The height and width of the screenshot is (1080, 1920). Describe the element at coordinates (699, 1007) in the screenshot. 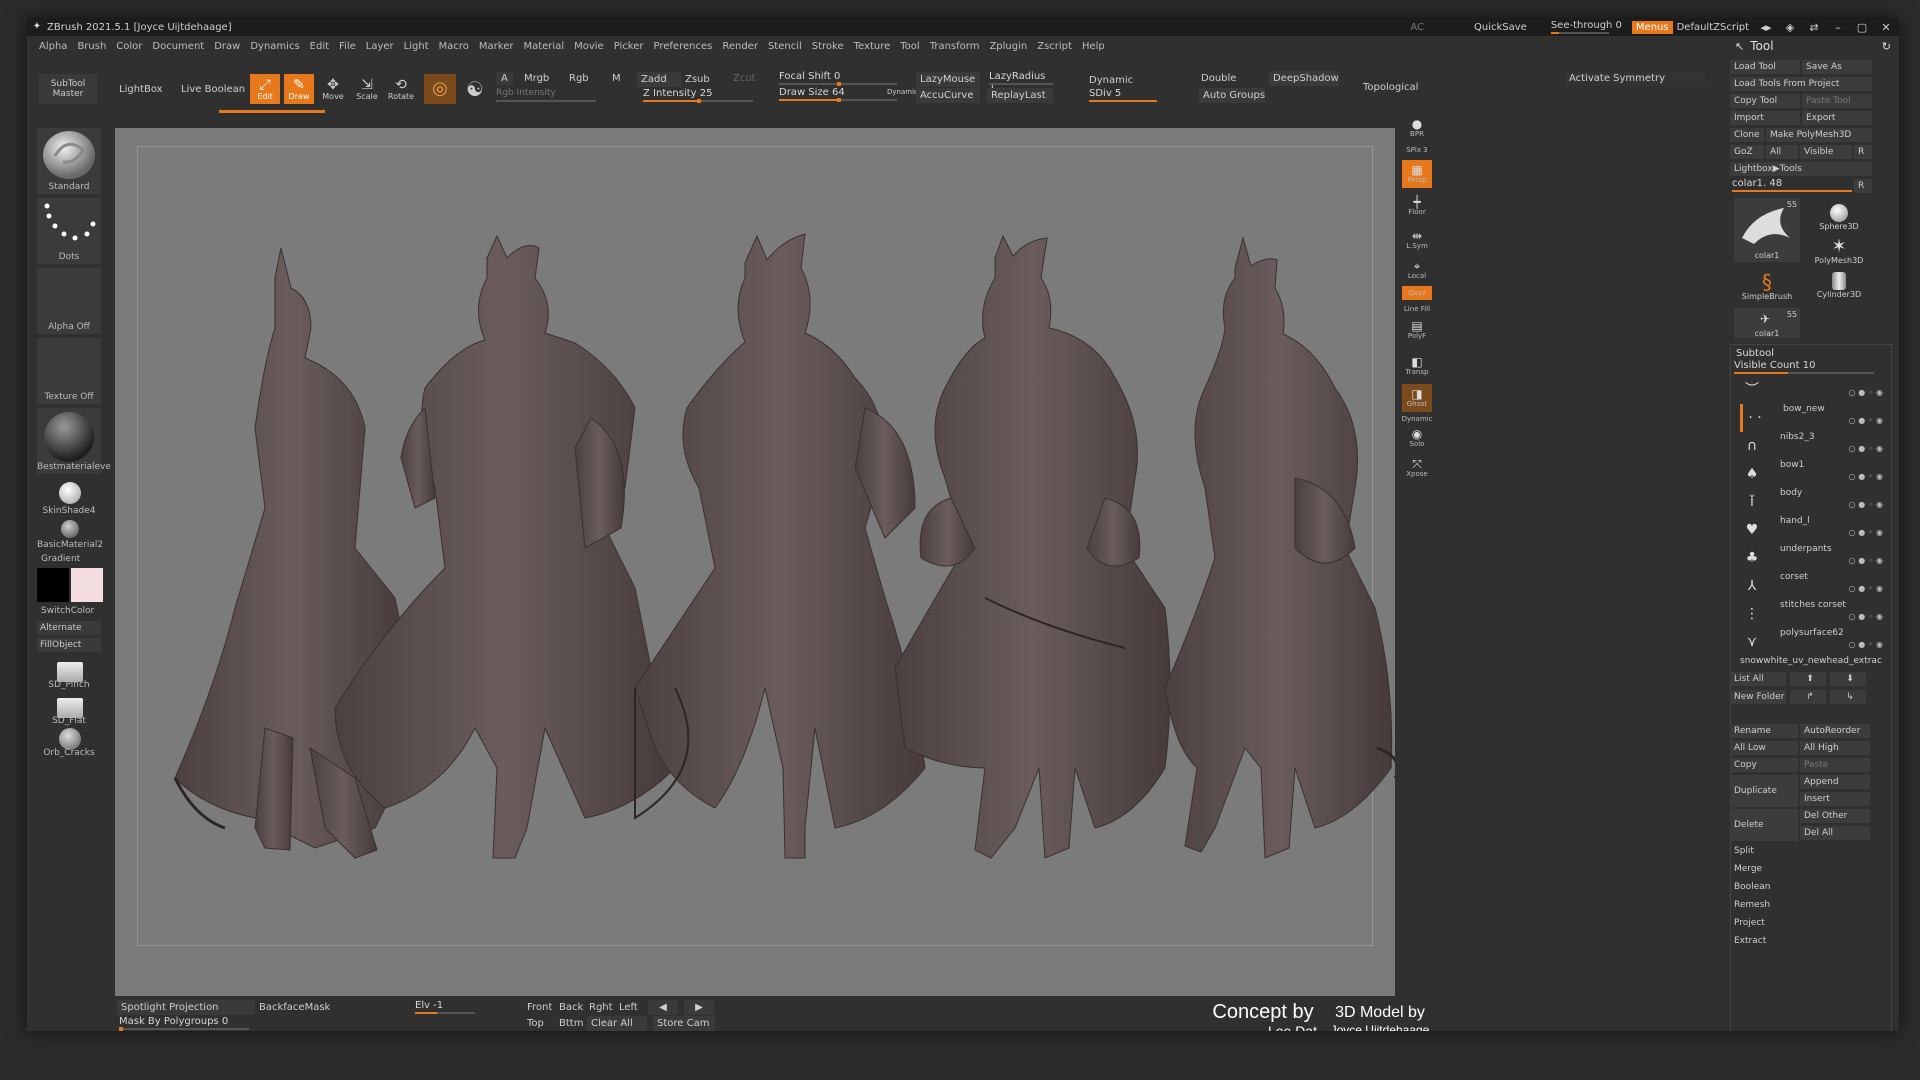

I see `next-view-button: ▶` at that location.